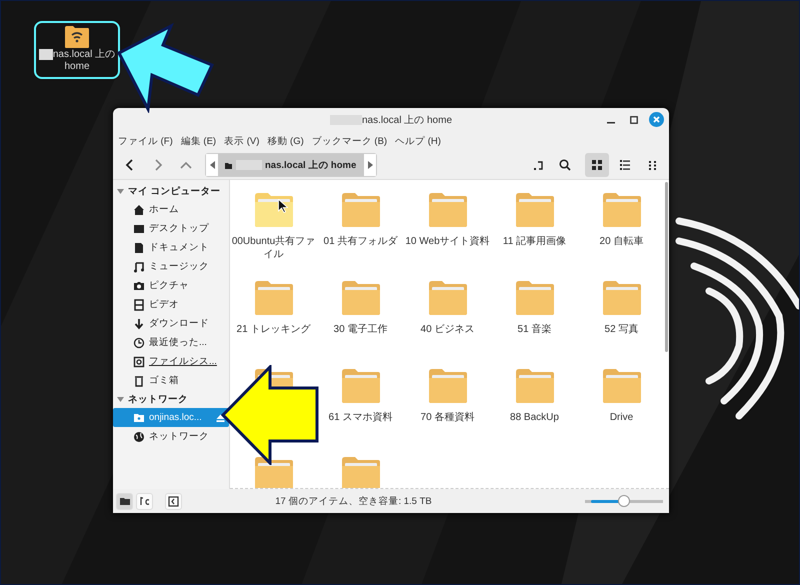 Image resolution: width=800 pixels, height=585 pixels. Describe the element at coordinates (625, 165) in the screenshot. I see `list-view-icon` at that location.